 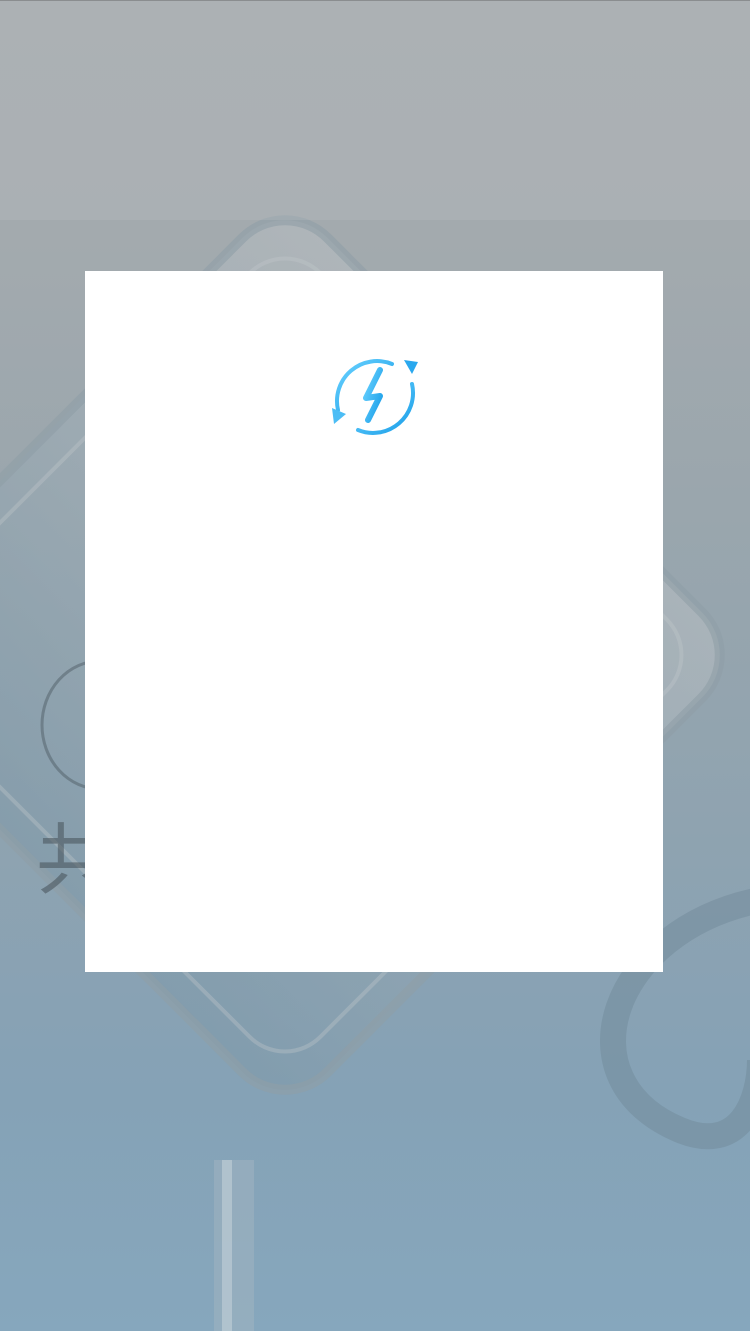 What do you see at coordinates (375, 397) in the screenshot?
I see `charging-refresh-icon` at bounding box center [375, 397].